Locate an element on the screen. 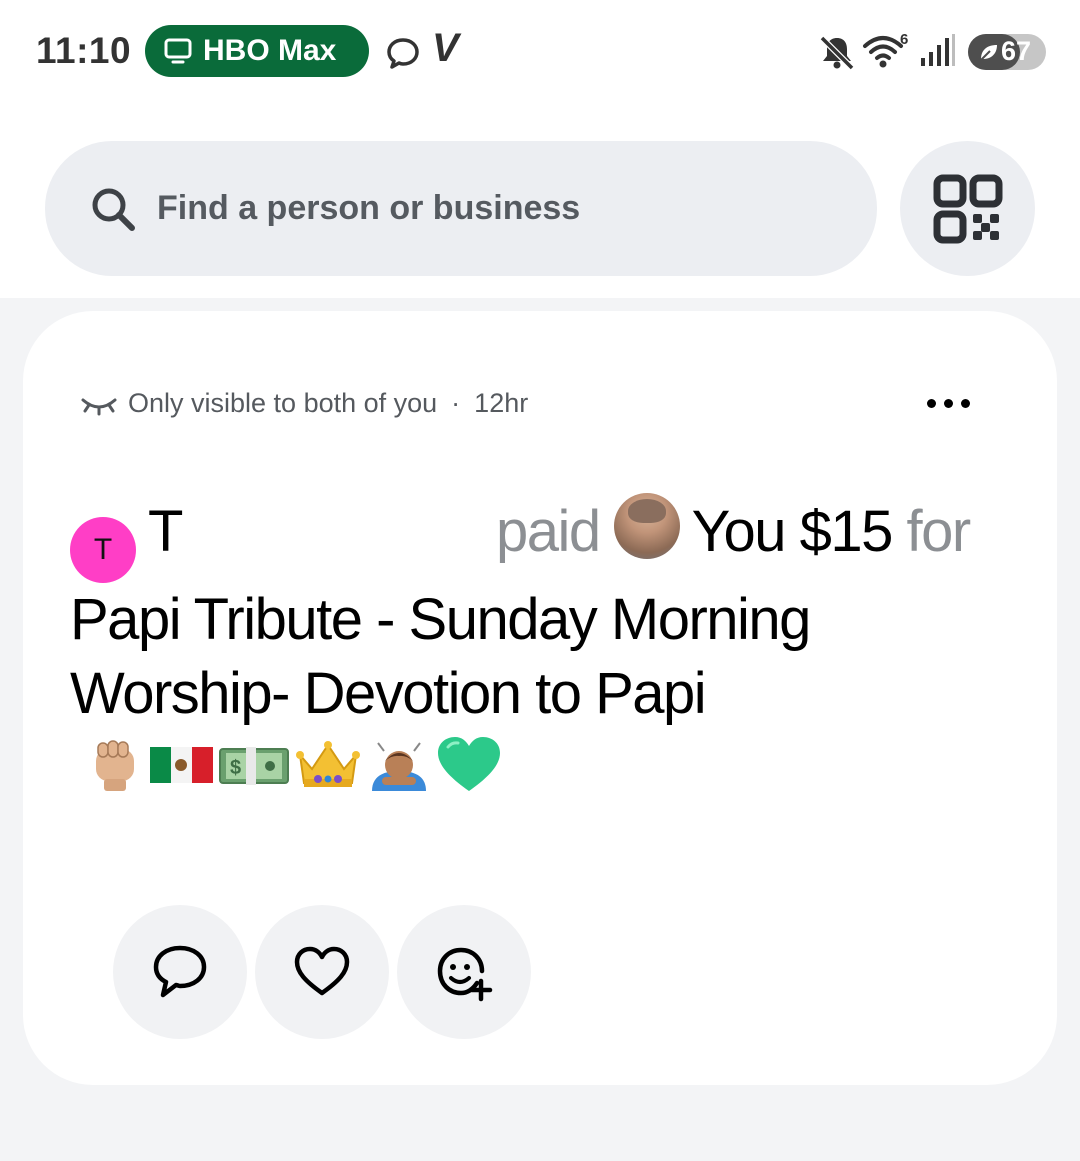  media-pill: HBO Max is located at coordinates (257, 51).